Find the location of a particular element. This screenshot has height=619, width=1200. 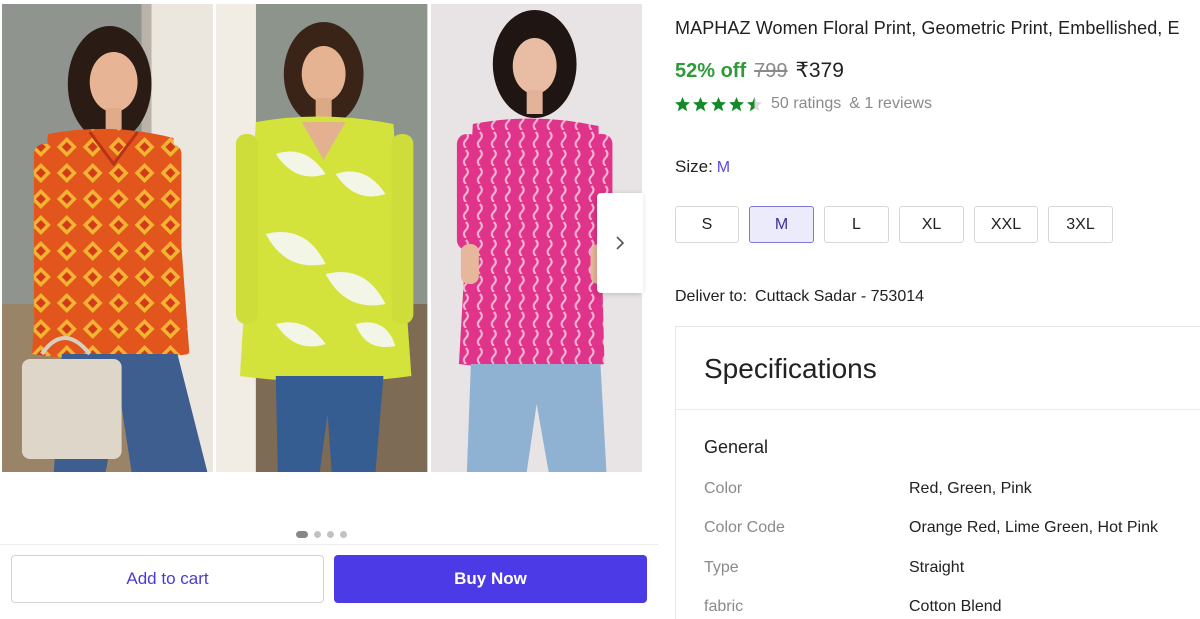

spec-row-fabric: fabric Cotton Blend is located at coordinates (952, 607).